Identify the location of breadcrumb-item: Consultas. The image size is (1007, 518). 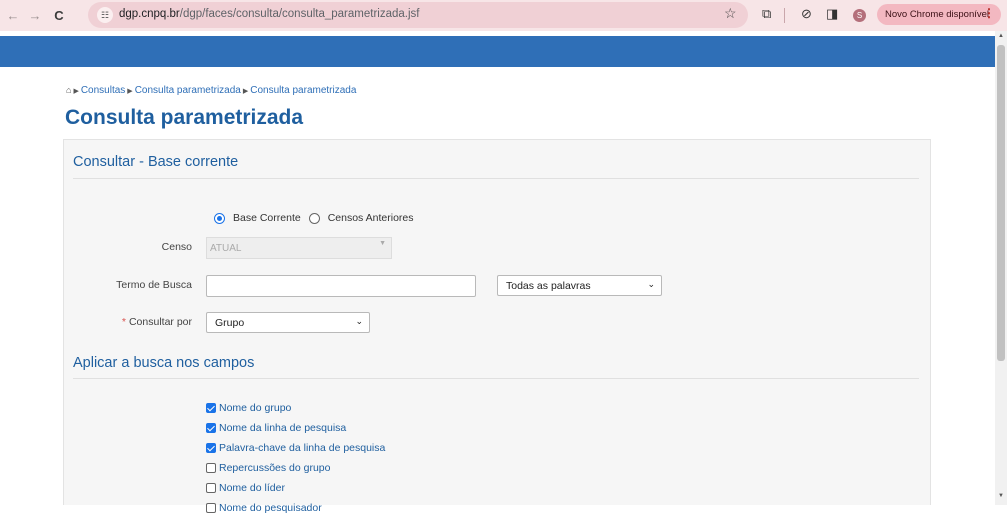
(103, 90).